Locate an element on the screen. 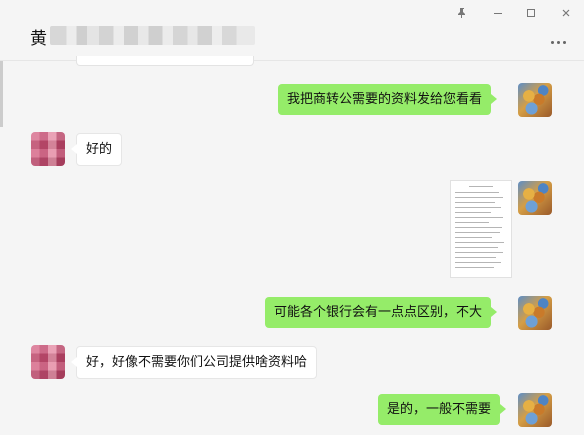 The height and width of the screenshot is (435, 584). minimize-icon is located at coordinates (498, 13).